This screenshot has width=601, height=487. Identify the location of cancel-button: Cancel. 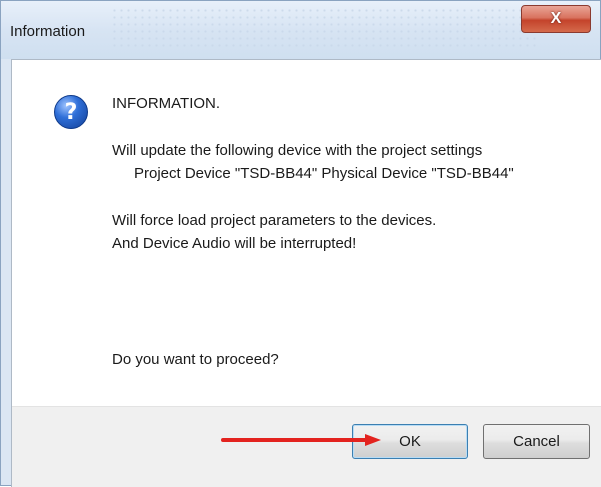
(536, 441).